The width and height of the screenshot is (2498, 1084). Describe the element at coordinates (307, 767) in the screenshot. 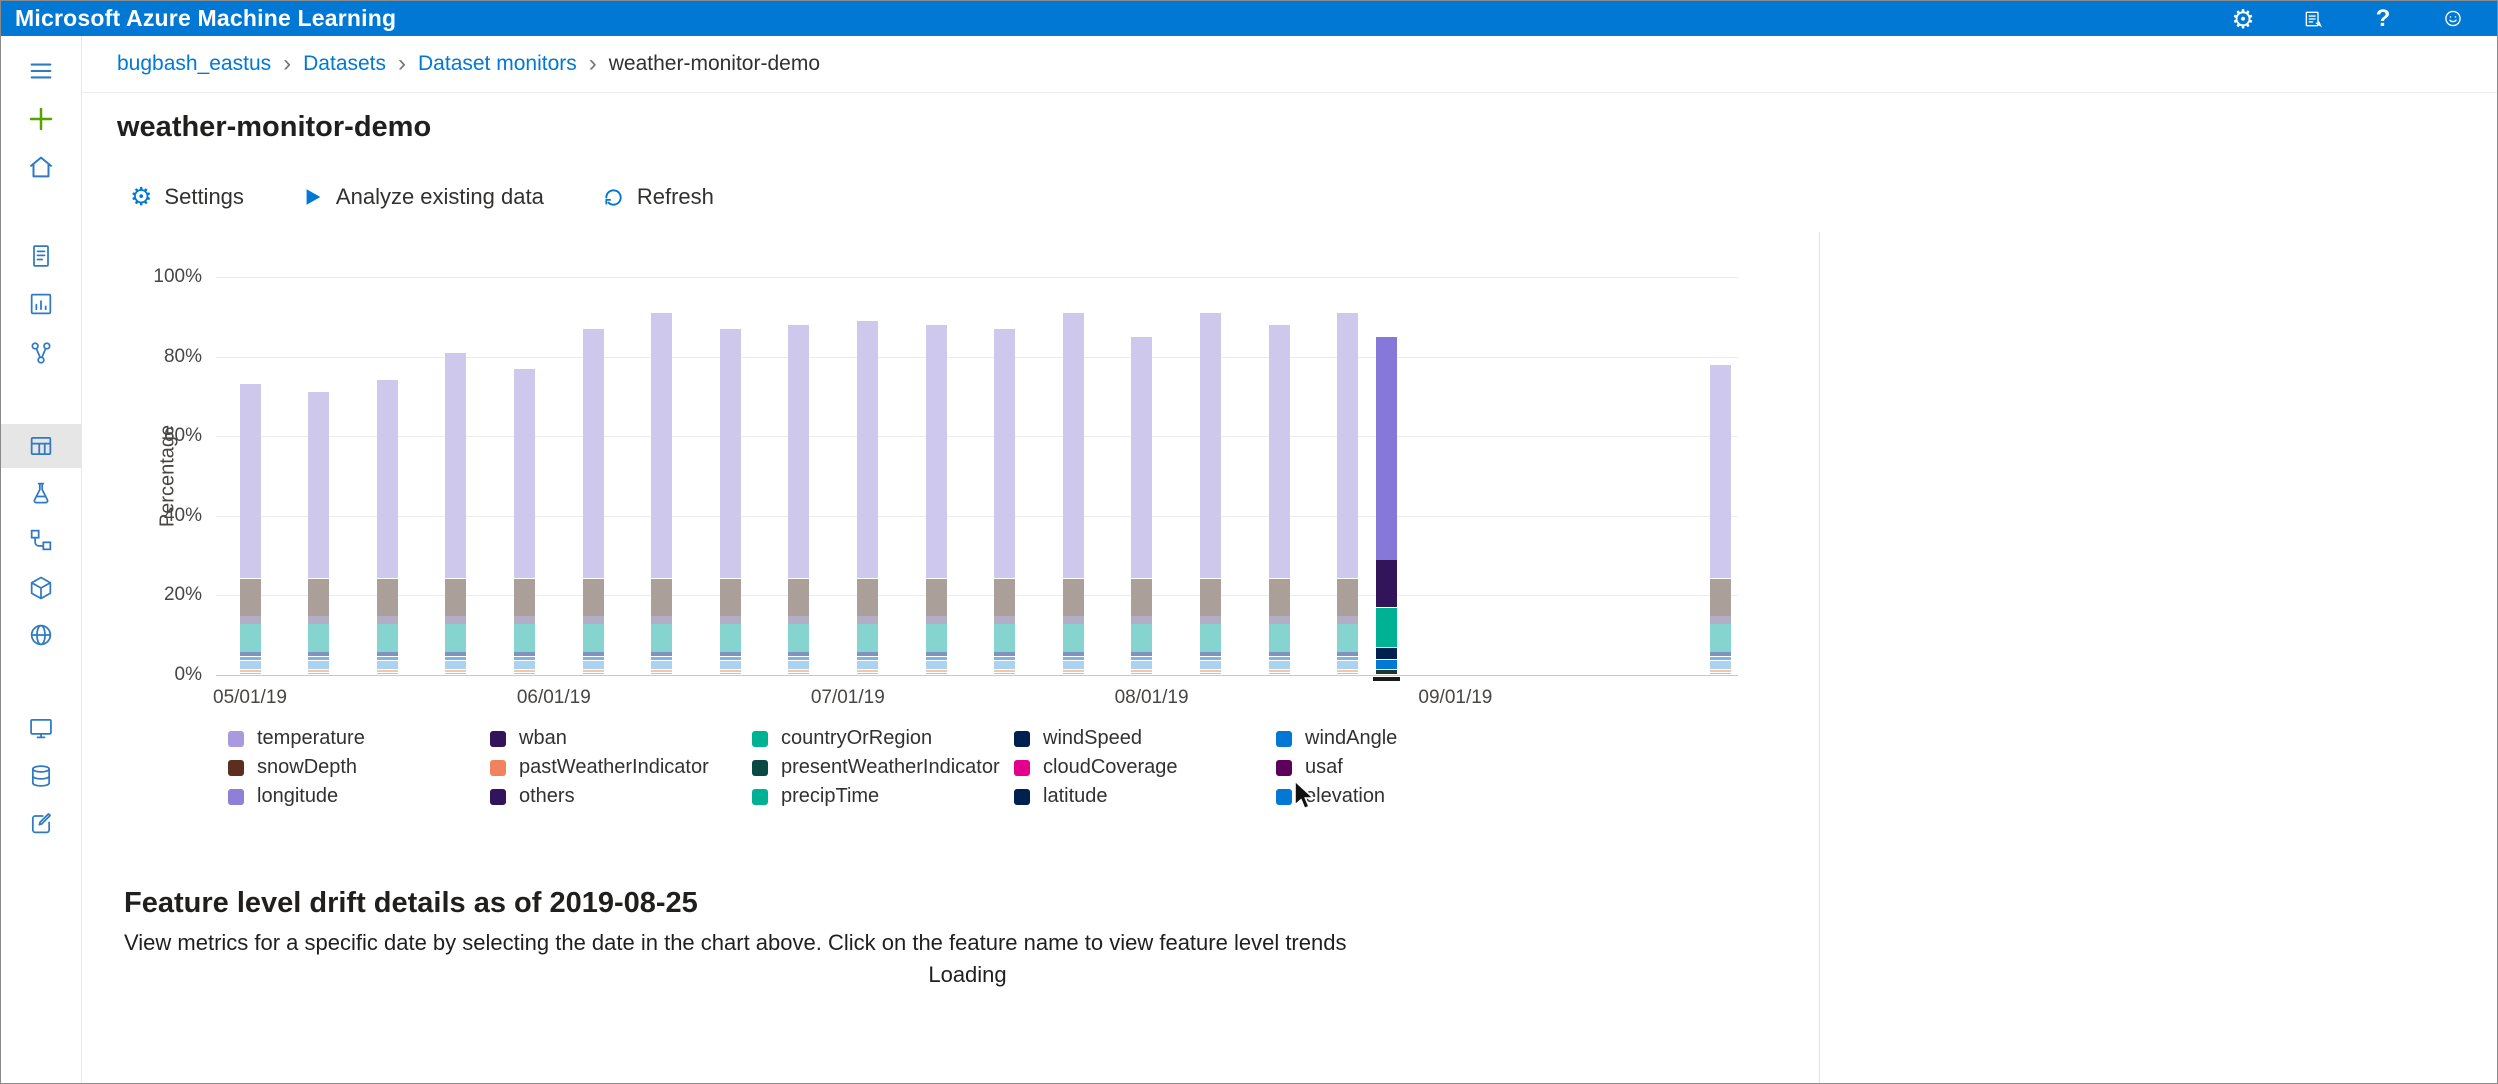

I see `legend-label: snowDepth` at that location.